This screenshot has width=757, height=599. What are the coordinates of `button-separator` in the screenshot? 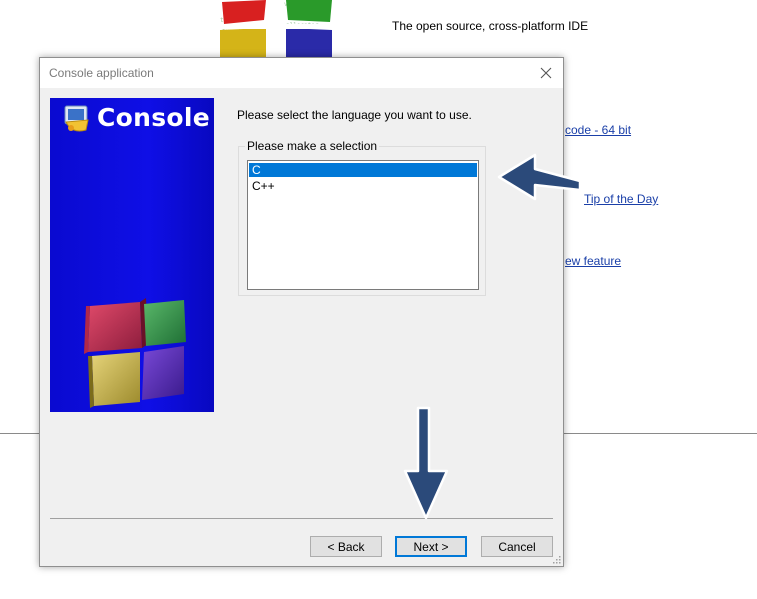 It's located at (301, 518).